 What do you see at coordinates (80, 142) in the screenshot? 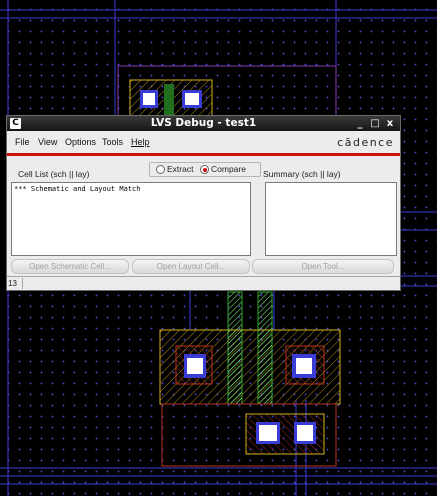
I see `menu-options: Options` at bounding box center [80, 142].